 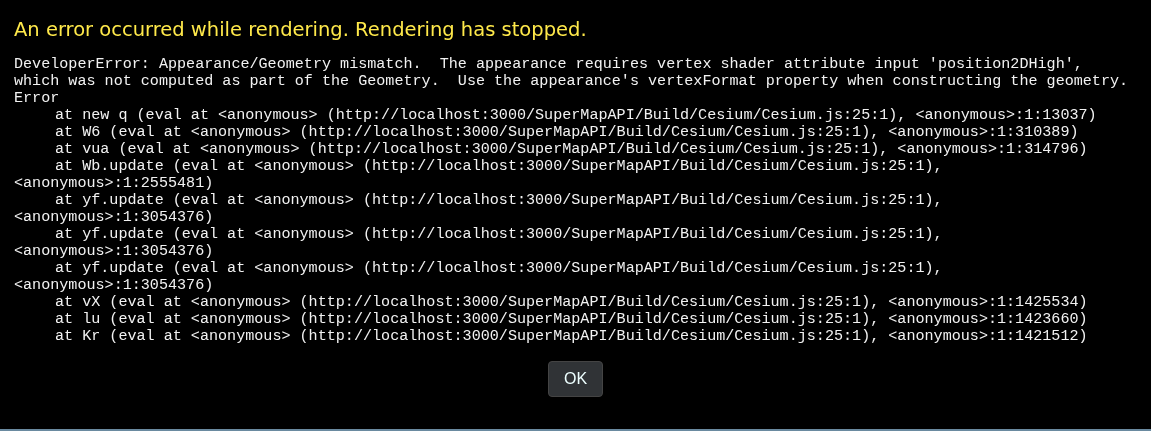 I want to click on stack-trace-line: <anonymous>:1:2555481), so click(x=114, y=183).